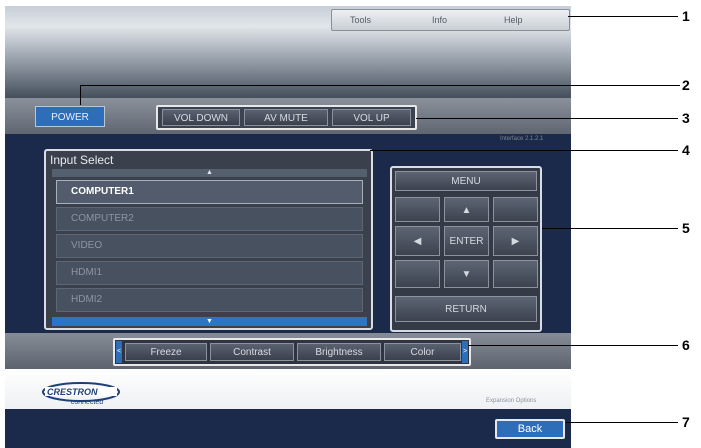  What do you see at coordinates (209, 273) in the screenshot?
I see `input-item-hdmi1: HDMI1` at bounding box center [209, 273].